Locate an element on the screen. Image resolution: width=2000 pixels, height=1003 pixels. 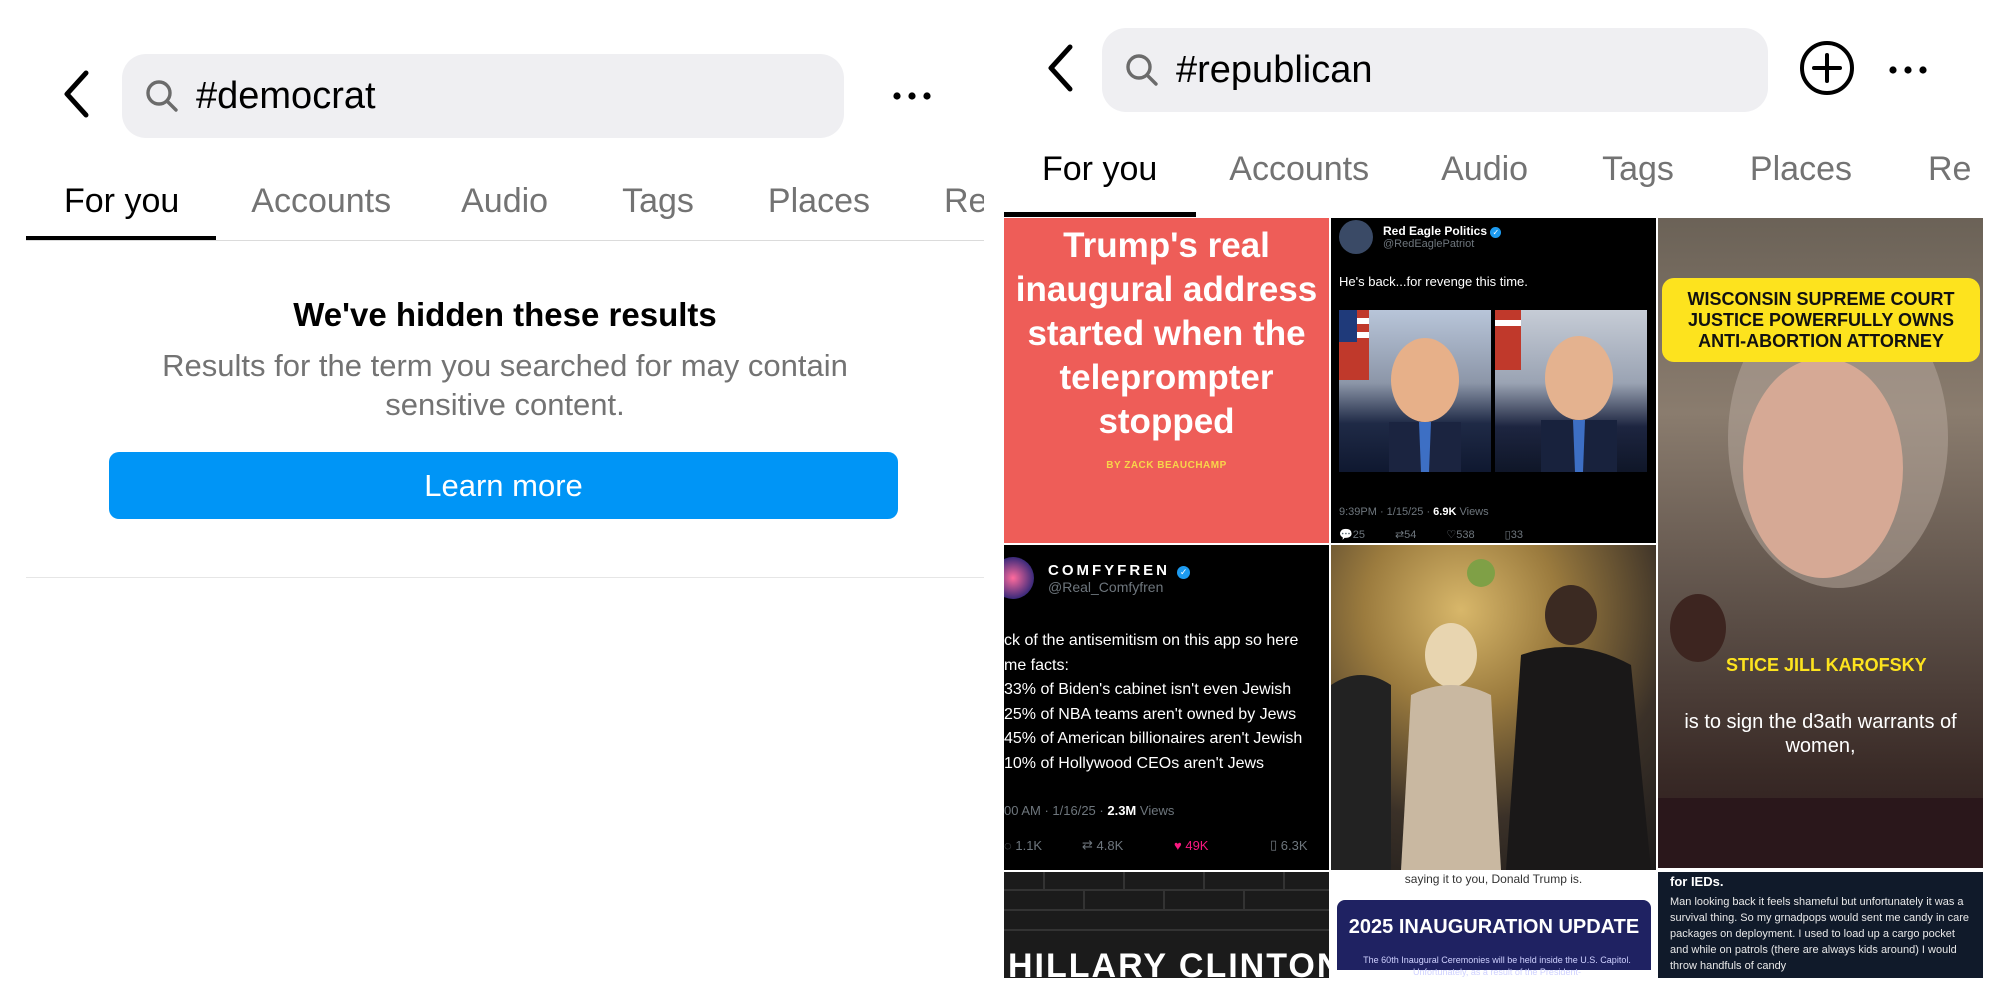
post-byline: BY ZACK BEAUCHAMP is located at coordinates (1166, 465).